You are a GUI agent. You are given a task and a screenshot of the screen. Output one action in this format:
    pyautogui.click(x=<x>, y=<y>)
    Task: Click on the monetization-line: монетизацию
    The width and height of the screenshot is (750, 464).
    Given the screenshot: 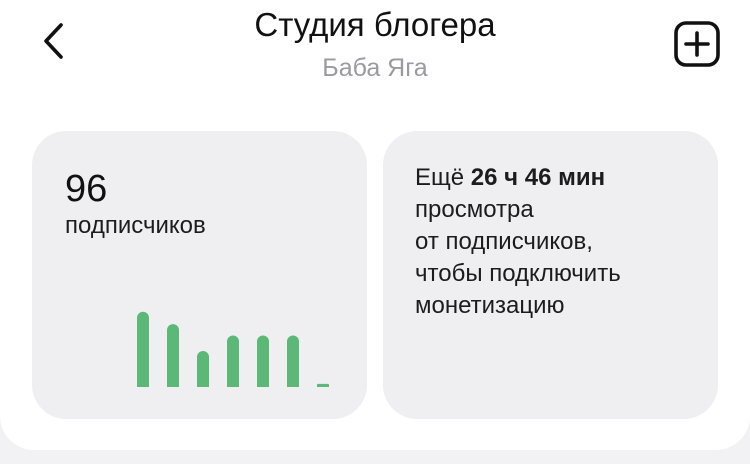 What is the action you would take?
    pyautogui.click(x=490, y=305)
    